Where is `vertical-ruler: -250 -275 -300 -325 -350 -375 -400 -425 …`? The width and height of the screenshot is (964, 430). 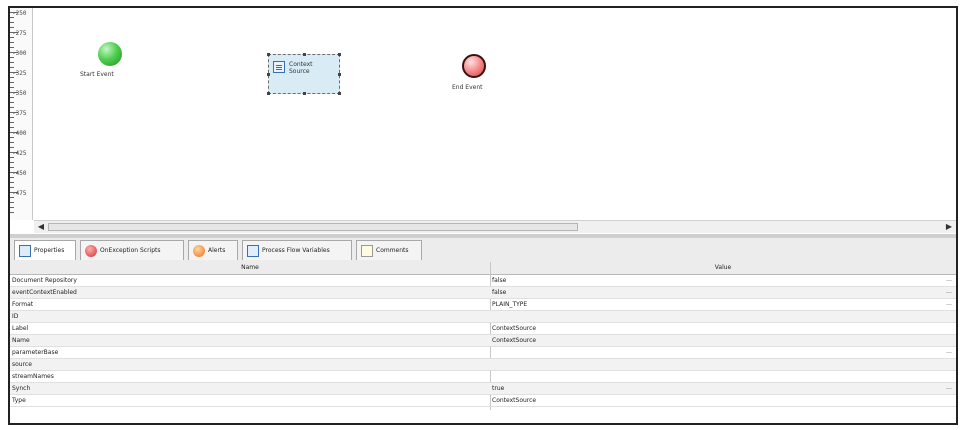 vertical-ruler: -250 -275 -300 -325 -350 -375 -400 -425 … is located at coordinates (21, 114).